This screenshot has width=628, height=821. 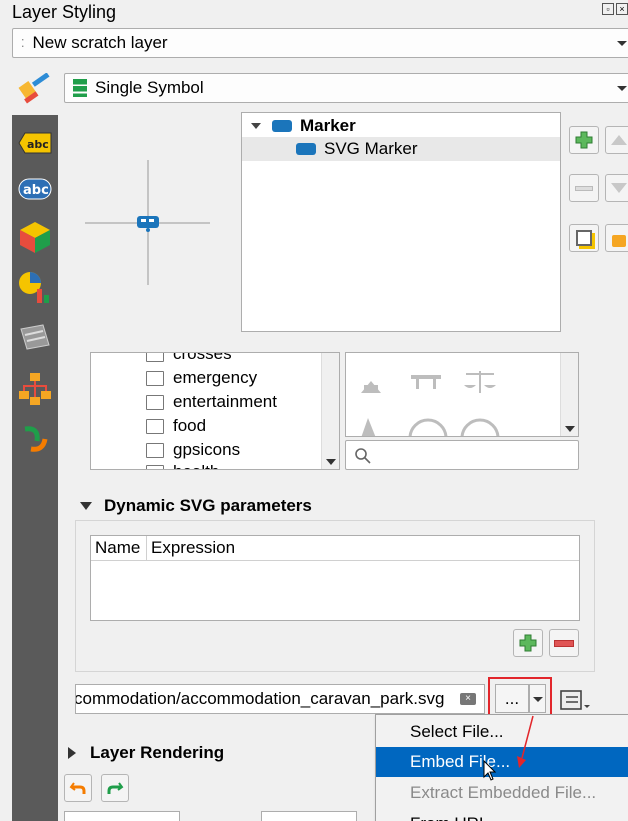 I want to click on redo-button, so click(x=115, y=788).